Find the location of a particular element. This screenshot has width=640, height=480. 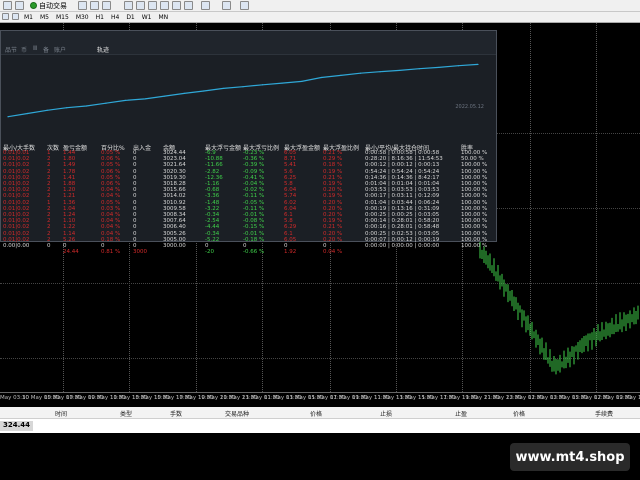

auto-trading-label: 自动交易 is located at coordinates (53, 5).